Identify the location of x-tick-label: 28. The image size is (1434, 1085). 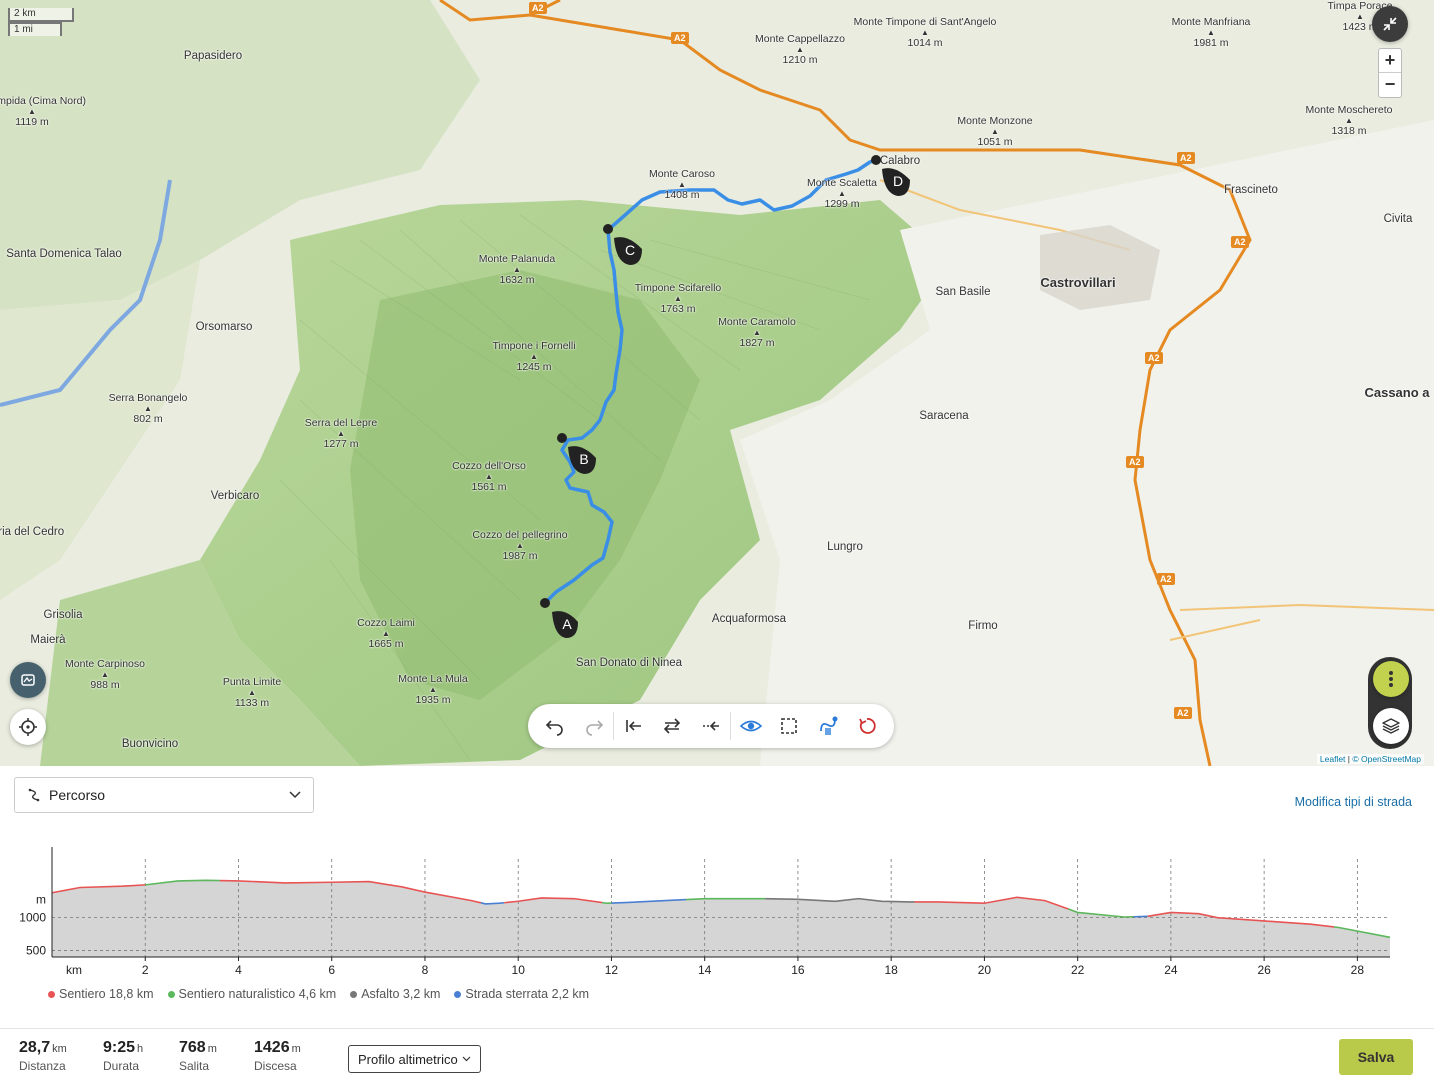
(1358, 970).